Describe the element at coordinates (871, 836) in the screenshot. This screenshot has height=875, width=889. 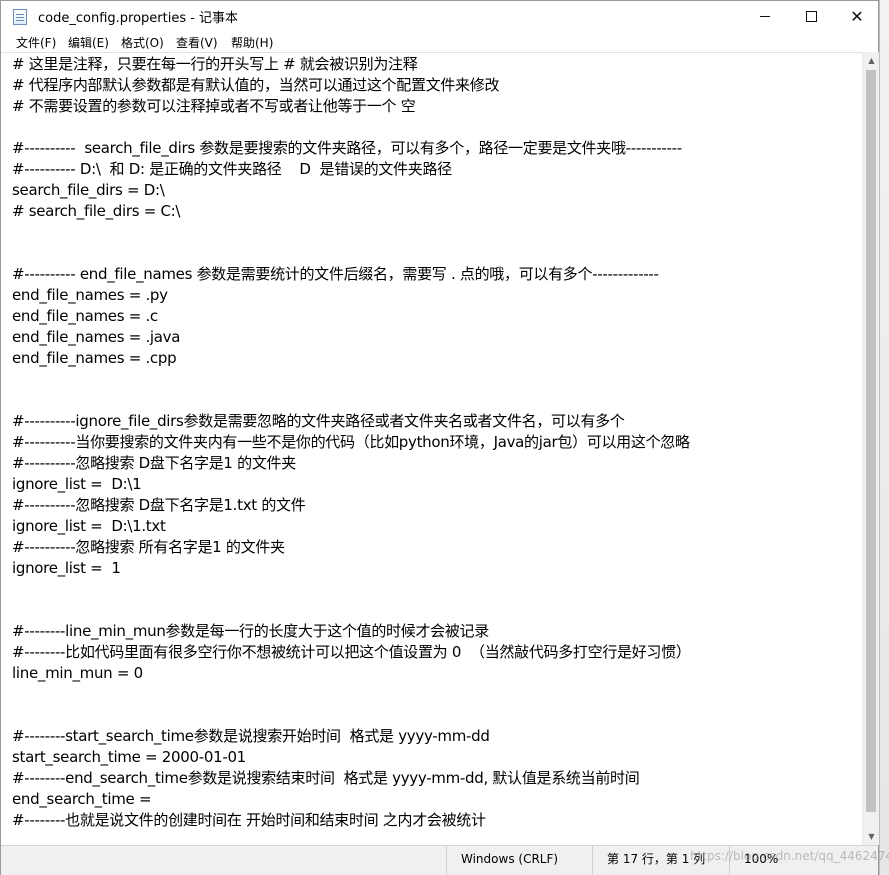
I see `scroll-down-arrow-icon: ▼` at that location.